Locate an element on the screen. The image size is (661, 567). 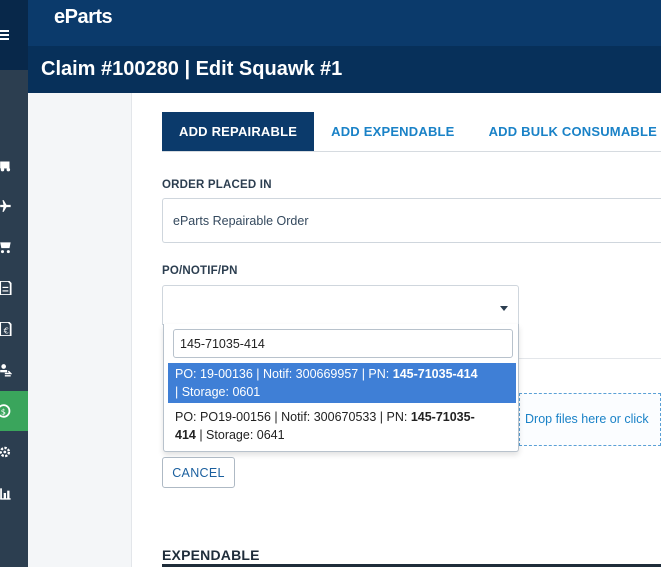
sidebar-item-aircraft is located at coordinates (14, 206).